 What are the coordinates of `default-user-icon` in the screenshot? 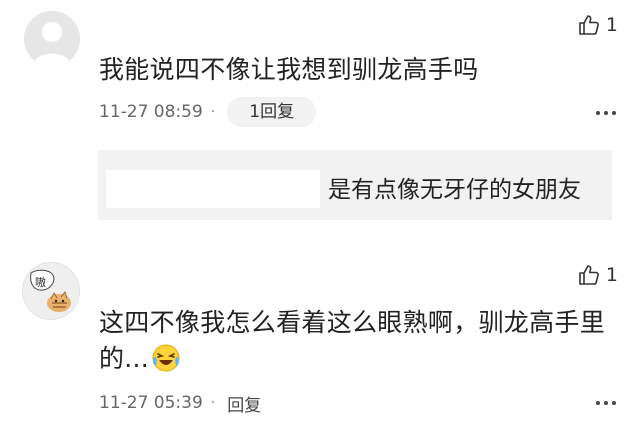 It's located at (52, 39).